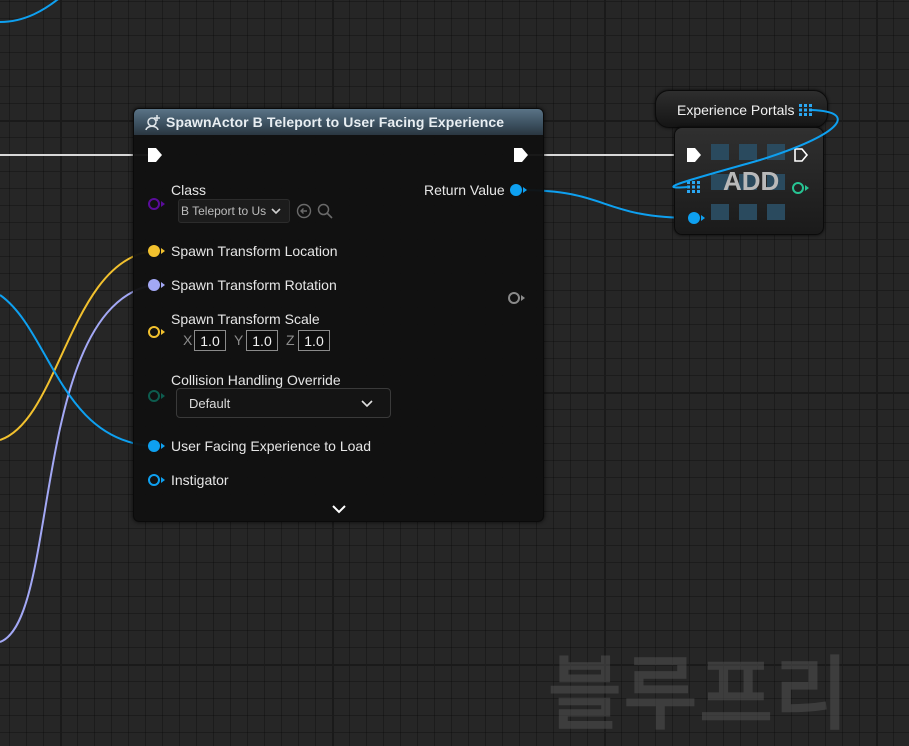  I want to click on return-value-pin-arrow, so click(525, 190).